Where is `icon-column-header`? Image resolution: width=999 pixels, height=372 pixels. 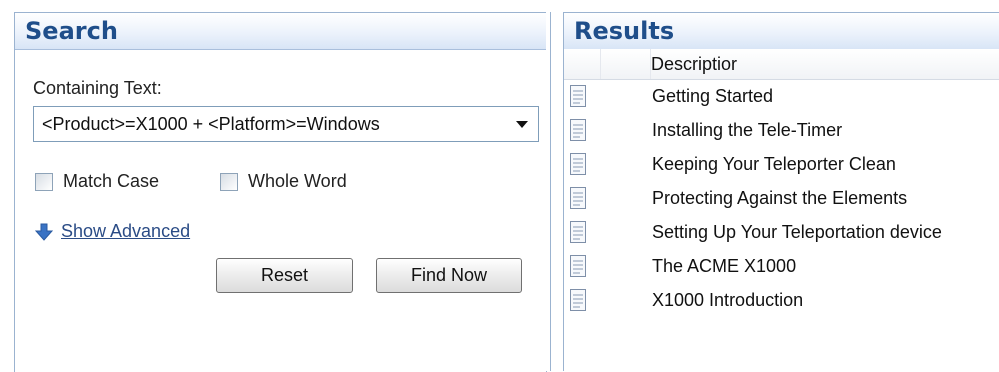 icon-column-header is located at coordinates (582, 64).